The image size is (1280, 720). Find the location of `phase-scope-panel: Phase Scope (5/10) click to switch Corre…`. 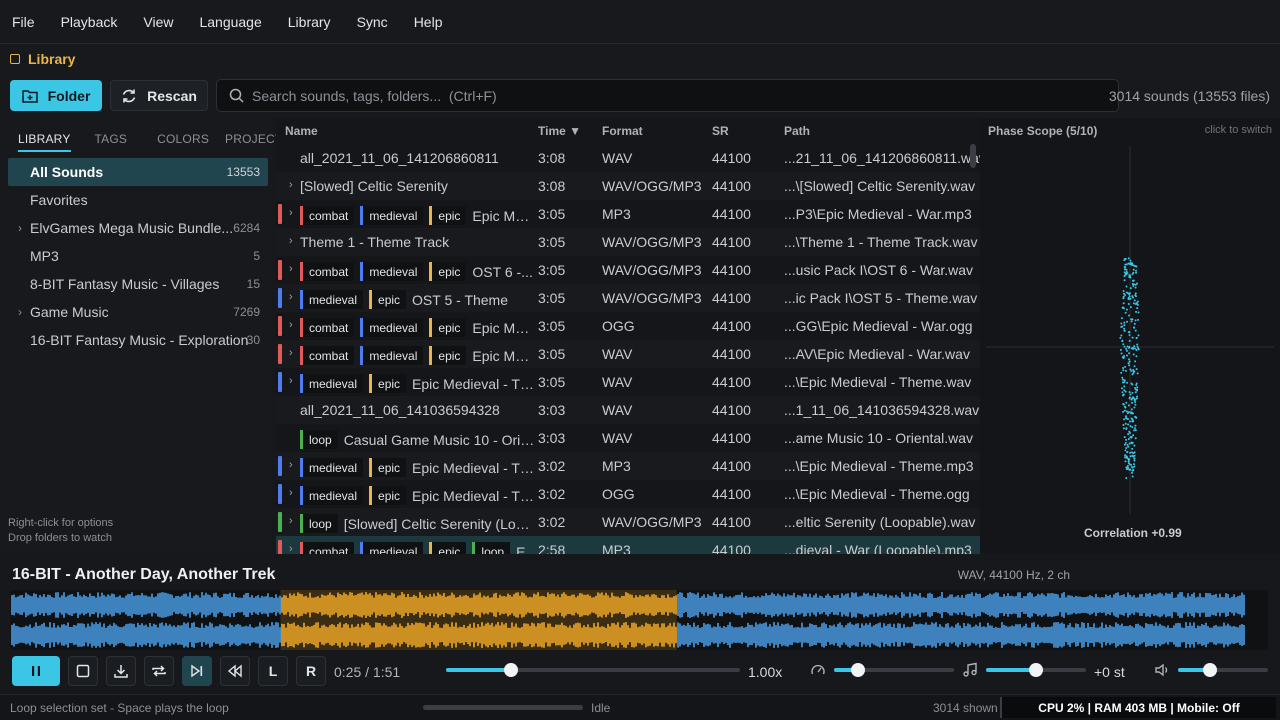

phase-scope-panel: Phase Scope (5/10) click to switch Corre… is located at coordinates (1130, 336).